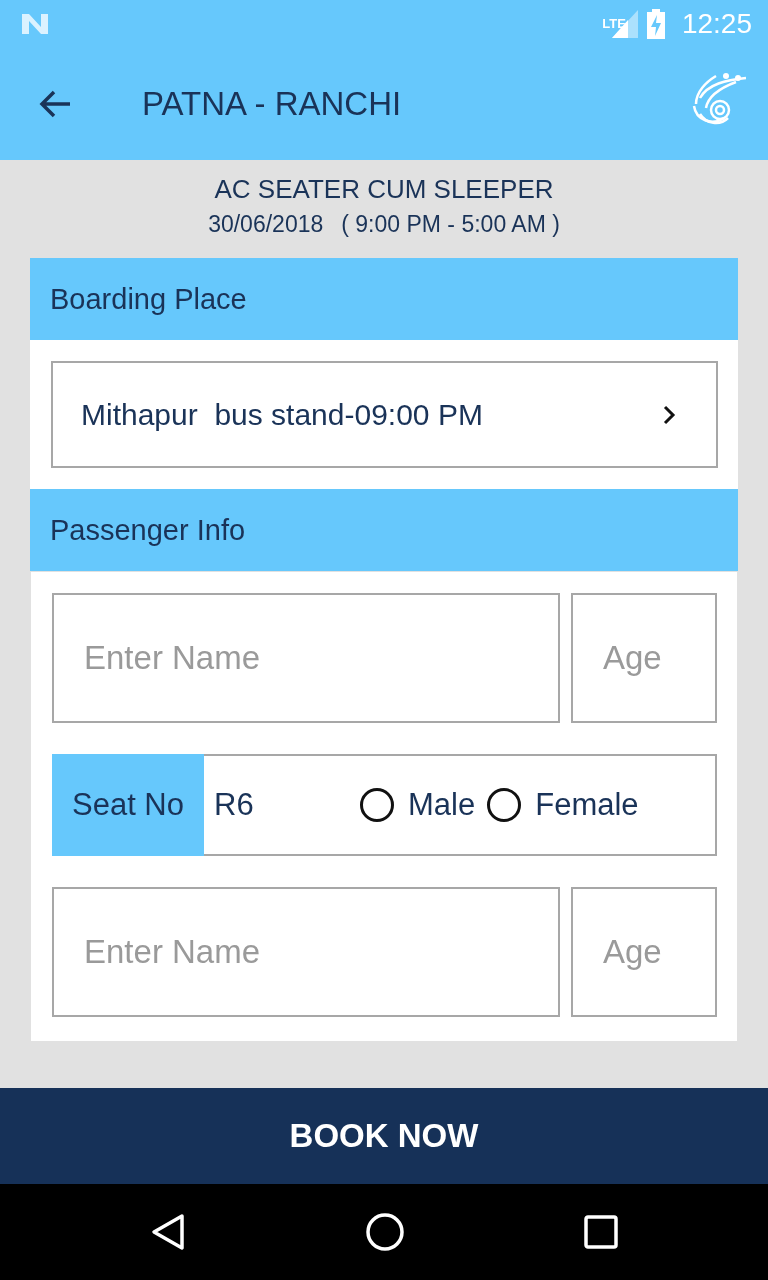  I want to click on route-title: PATNA - RANCHI, so click(272, 104).